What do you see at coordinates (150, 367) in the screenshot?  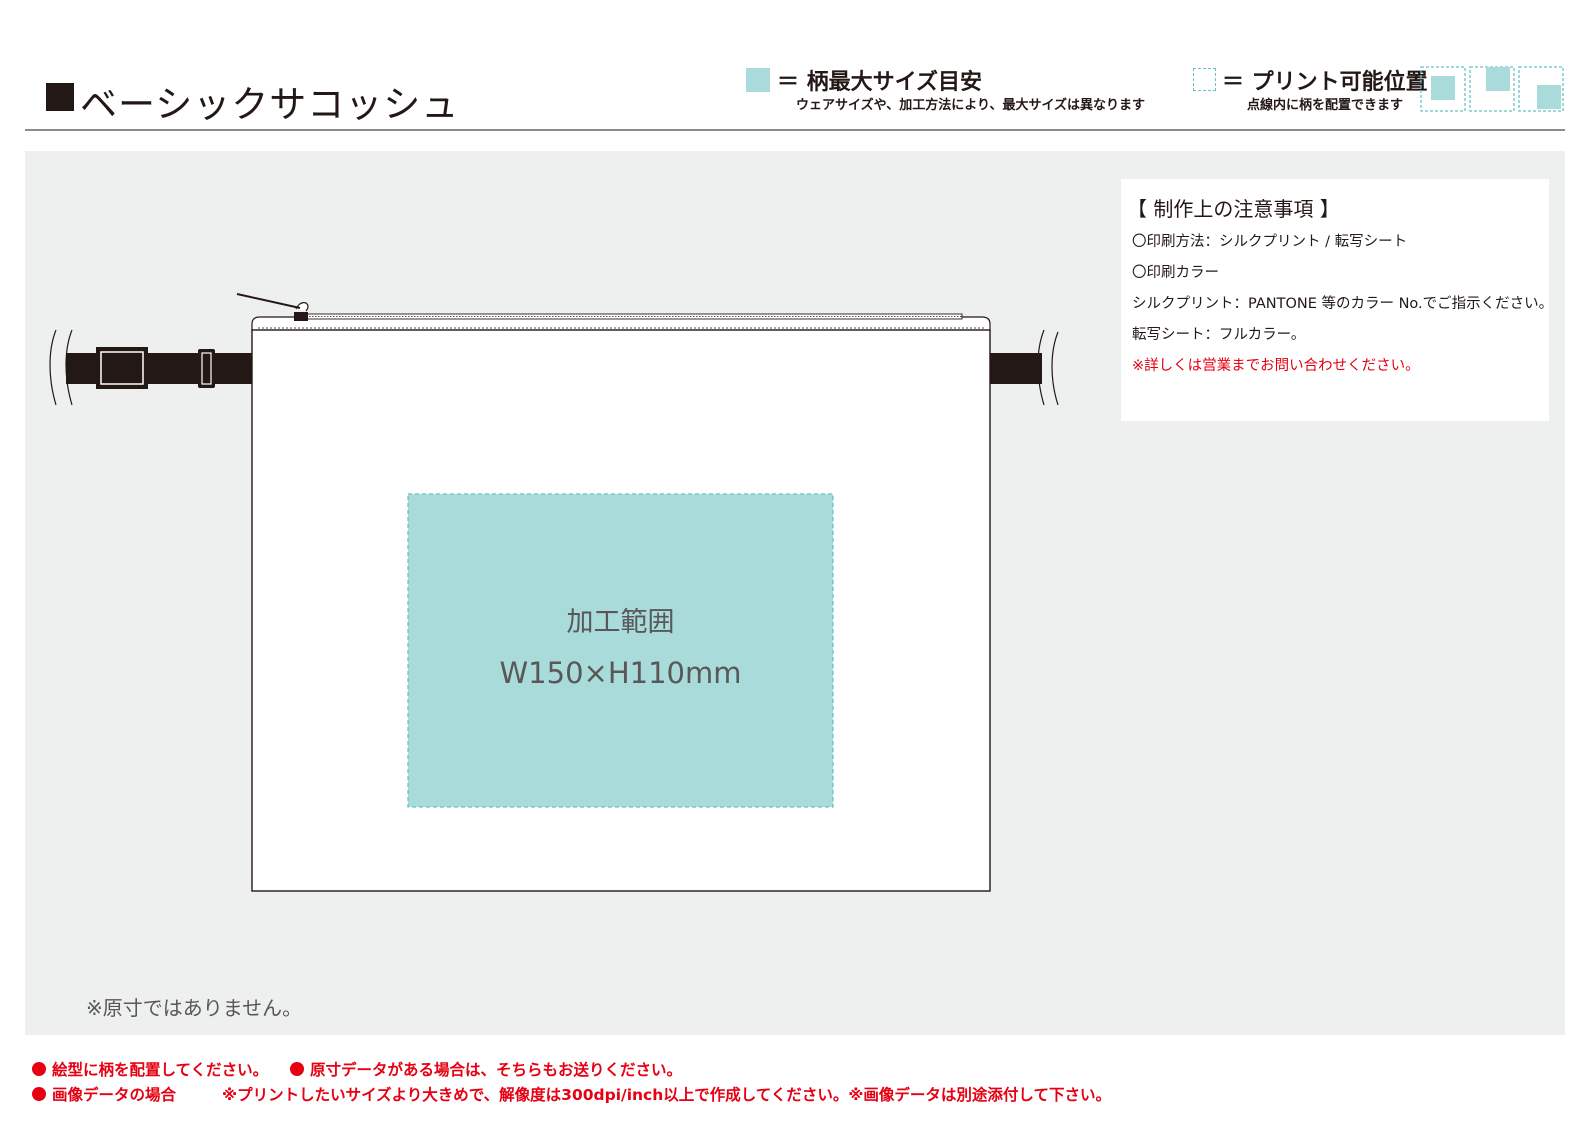 I see `left-strap` at bounding box center [150, 367].